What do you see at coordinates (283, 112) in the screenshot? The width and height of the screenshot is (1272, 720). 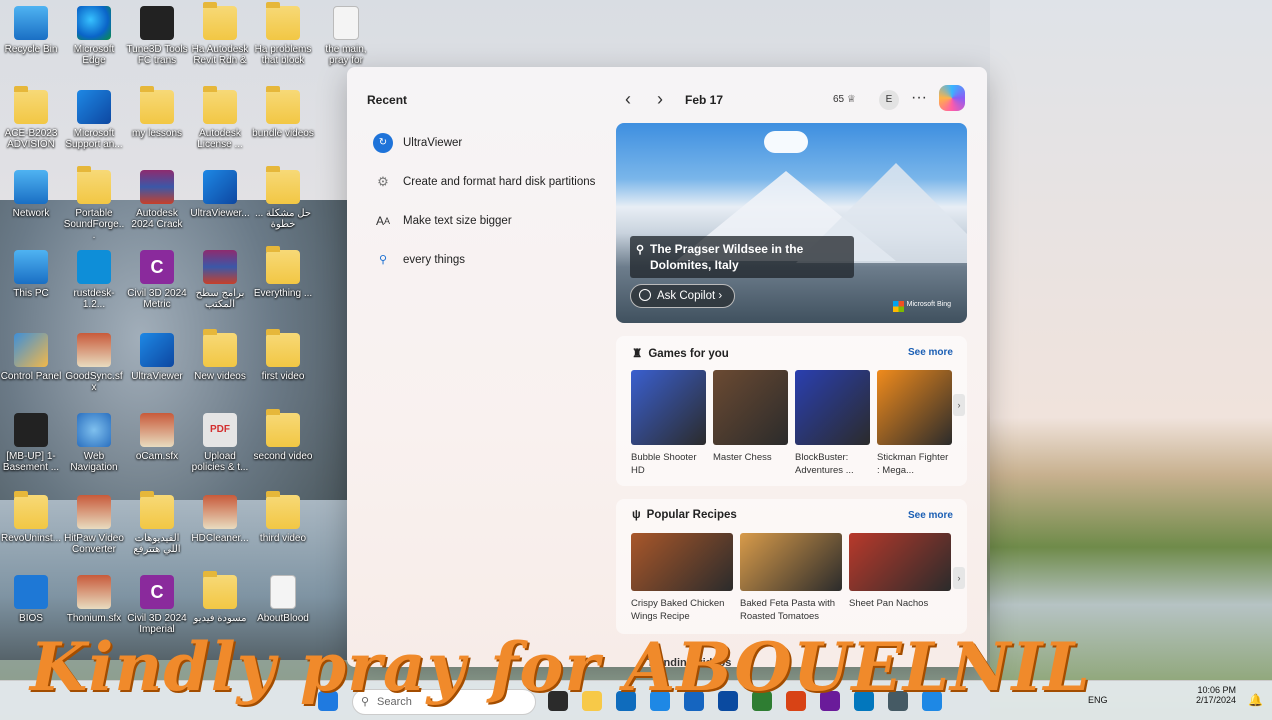 I see `desktop-icon: bundle videos` at bounding box center [283, 112].